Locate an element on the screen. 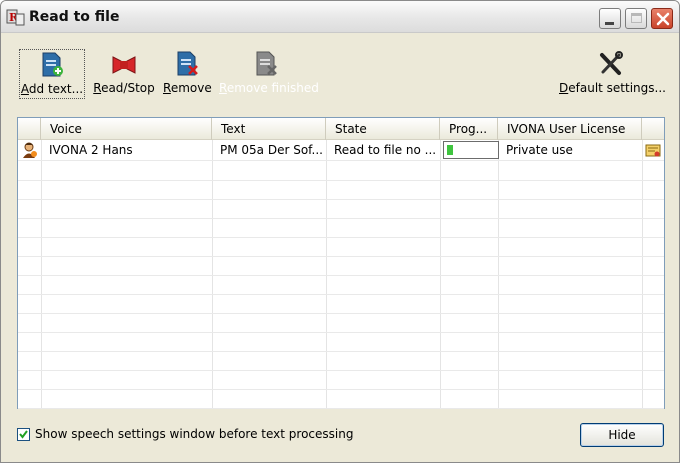 This screenshot has height=463, width=680. remove-button: Remove is located at coordinates (187, 74).